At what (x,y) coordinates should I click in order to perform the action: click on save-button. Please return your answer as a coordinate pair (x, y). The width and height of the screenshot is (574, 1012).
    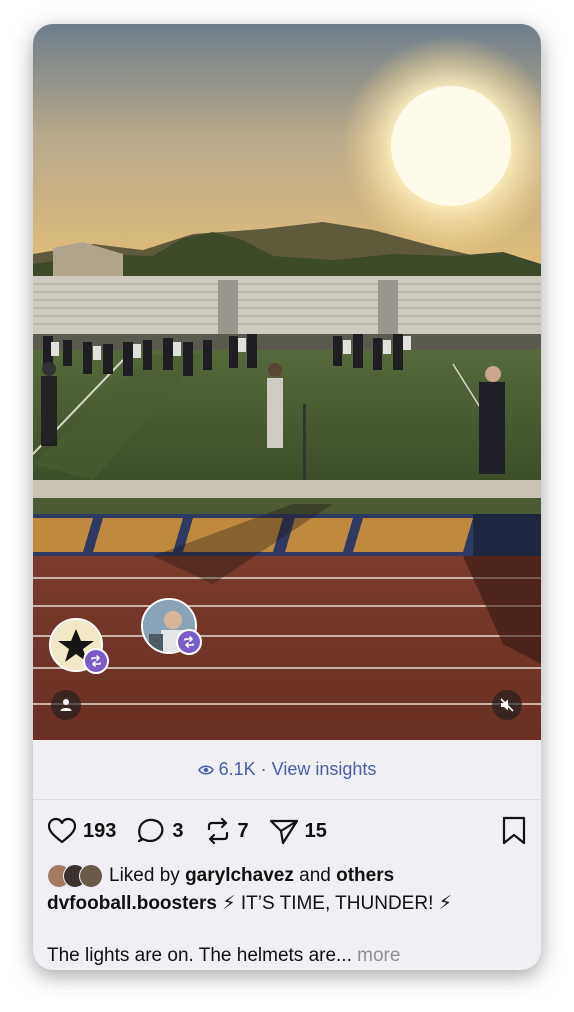
    Looking at the image, I should click on (514, 833).